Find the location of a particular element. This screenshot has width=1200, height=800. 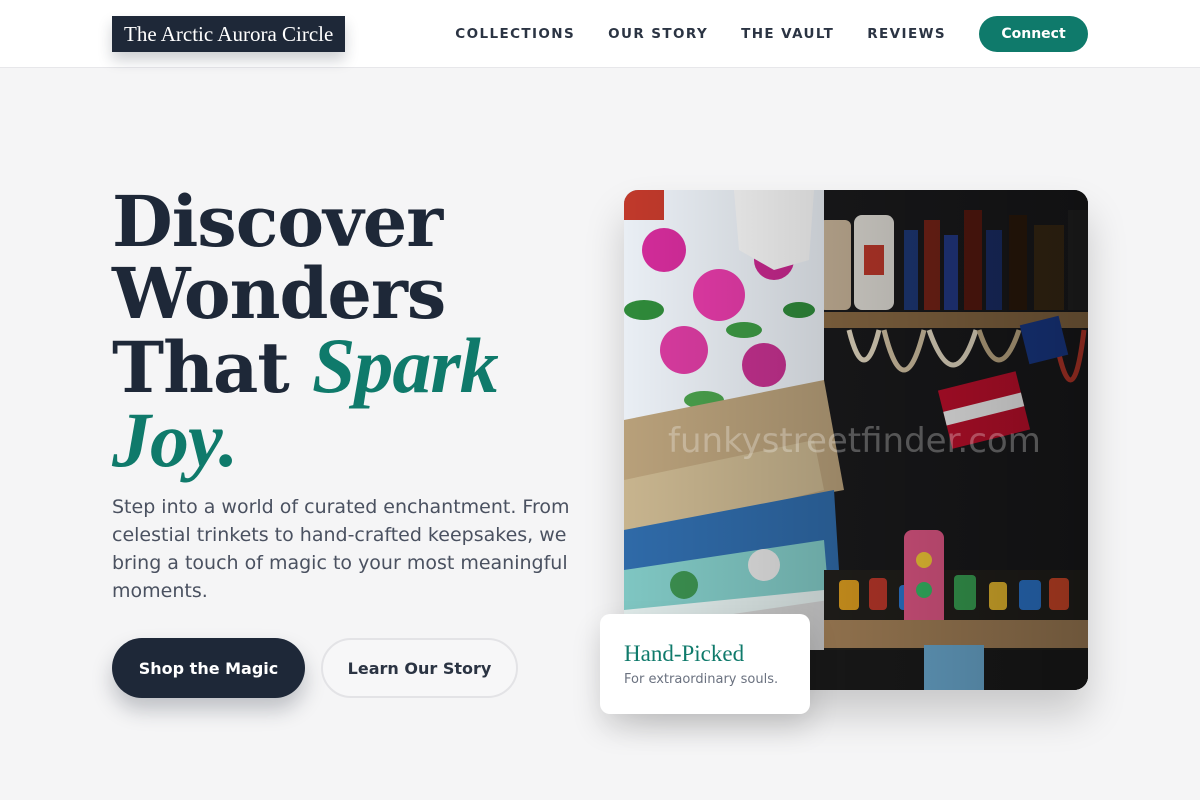

hero-headline: Discover Wonders That Spark Joy. is located at coordinates (305, 329).